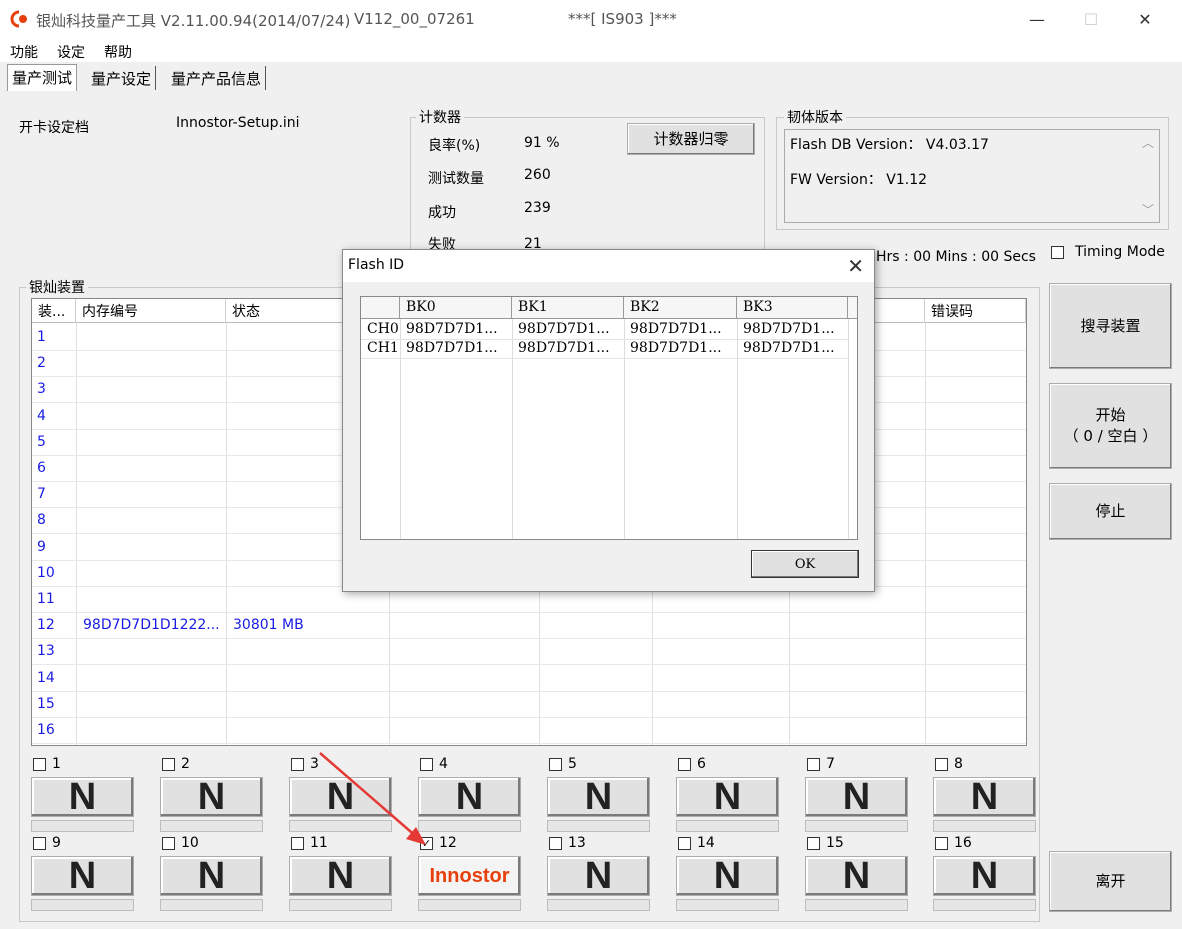 The width and height of the screenshot is (1182, 929). Describe the element at coordinates (859, 180) in the screenshot. I see `fw-version: FW Version： V1.12` at that location.